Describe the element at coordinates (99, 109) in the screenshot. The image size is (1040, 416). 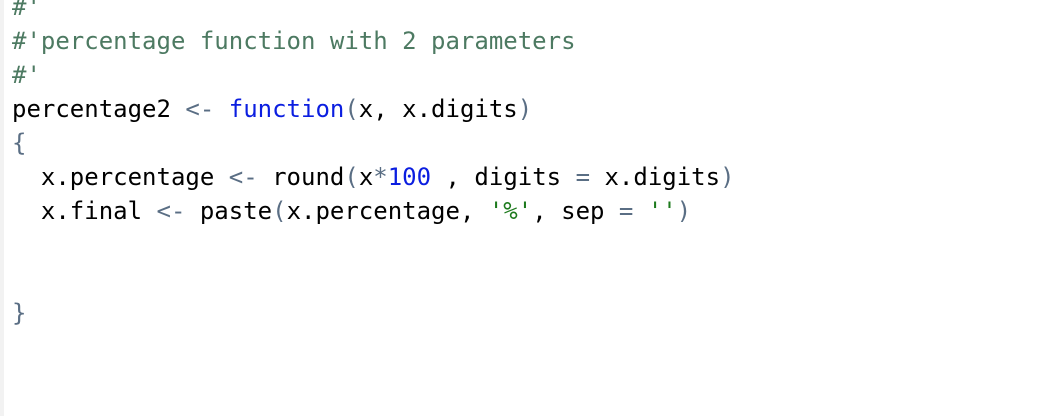
I see `code-token-plain: percentage2` at that location.